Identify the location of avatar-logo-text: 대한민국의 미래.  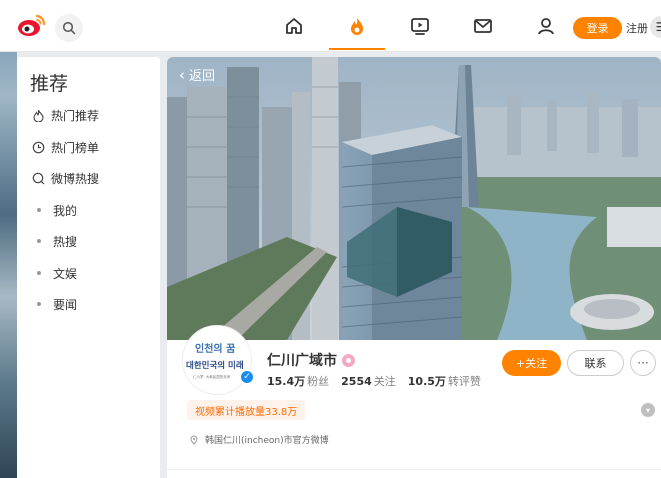
(215, 365).